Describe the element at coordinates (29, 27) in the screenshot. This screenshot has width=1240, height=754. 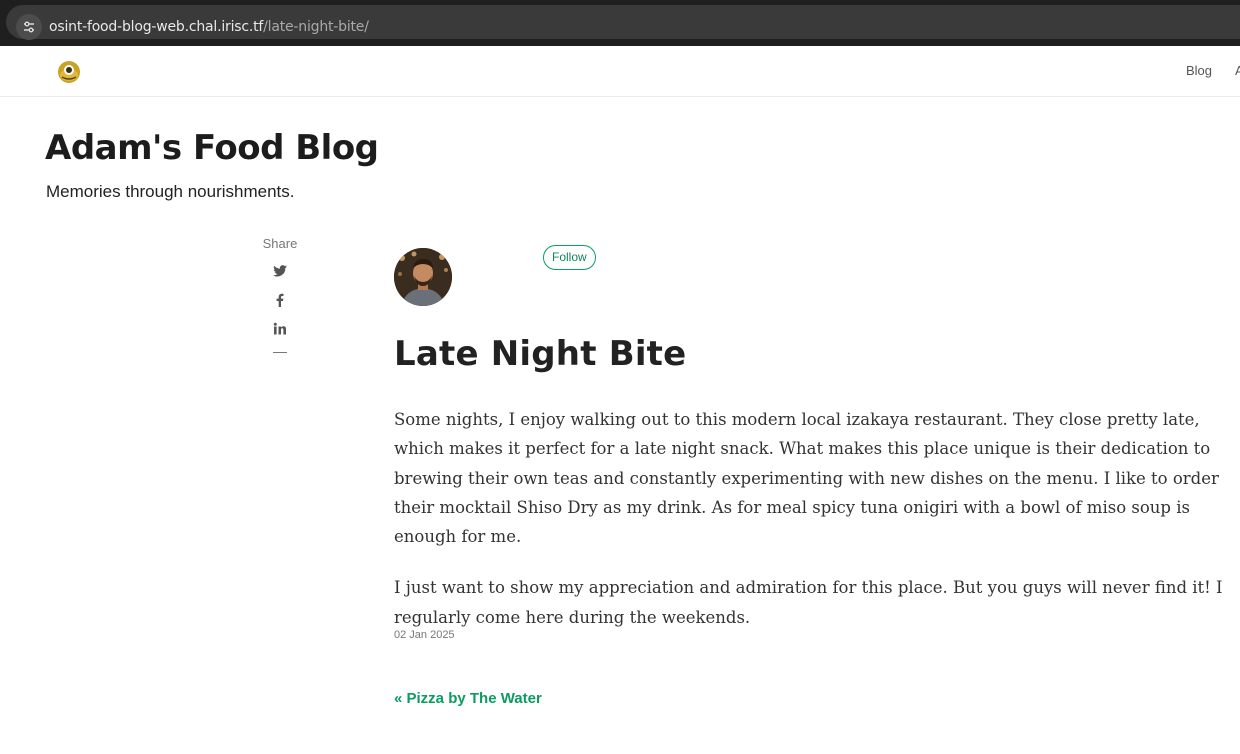
I see `site-info-icon` at that location.